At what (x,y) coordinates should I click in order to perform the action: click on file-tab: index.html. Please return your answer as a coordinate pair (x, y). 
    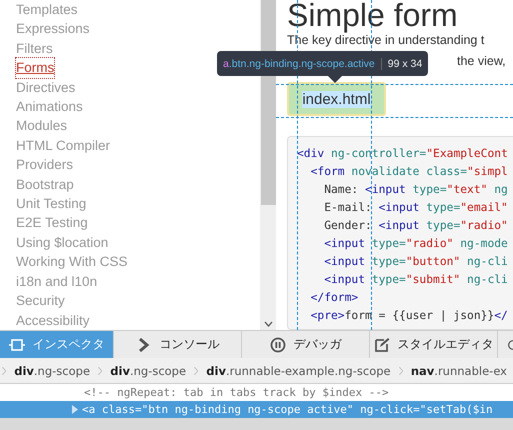
    Looking at the image, I should click on (336, 99).